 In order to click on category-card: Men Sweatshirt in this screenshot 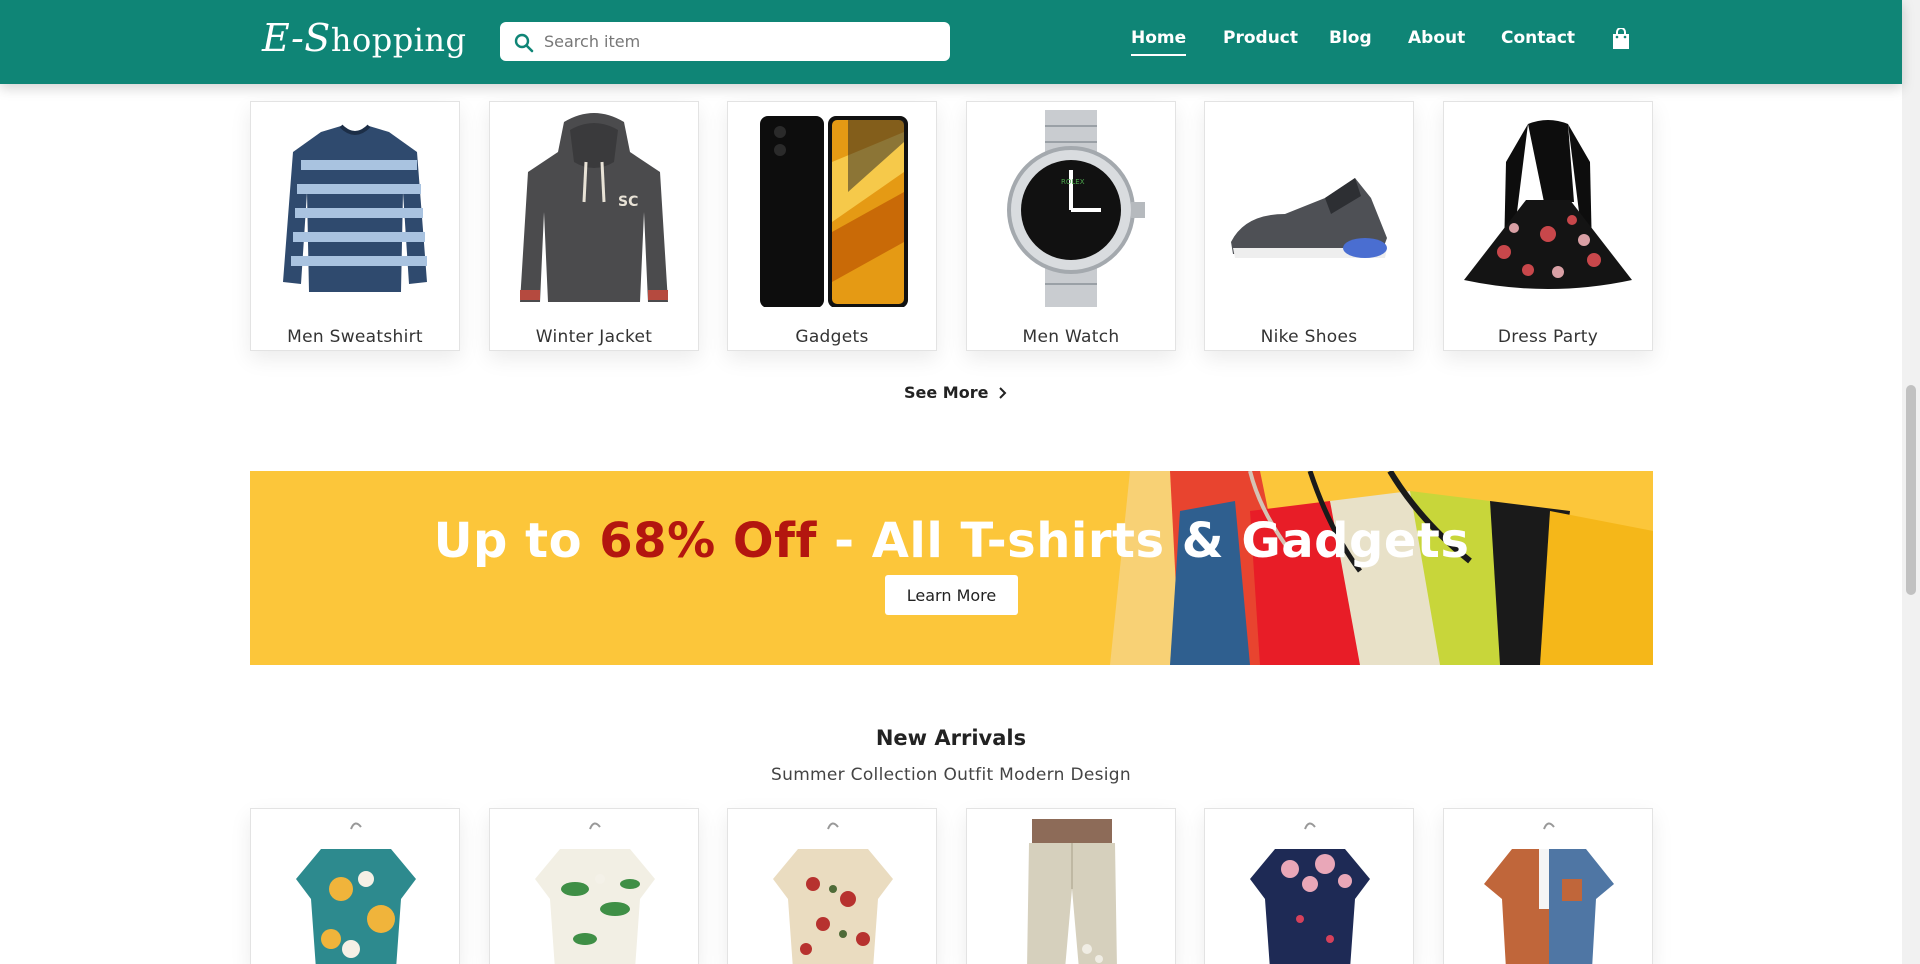, I will do `click(355, 226)`.